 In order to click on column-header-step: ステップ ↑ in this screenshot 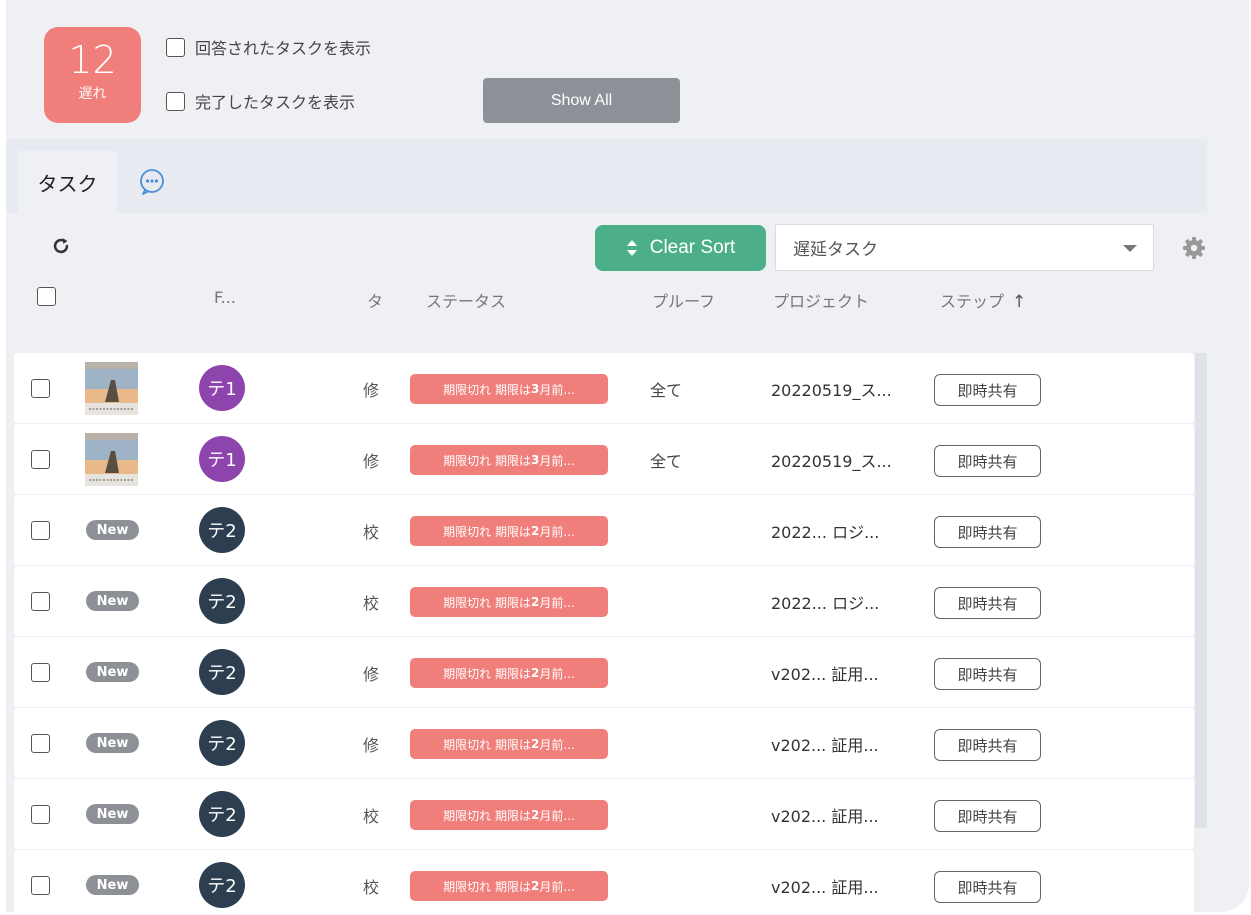, I will do `click(983, 300)`.